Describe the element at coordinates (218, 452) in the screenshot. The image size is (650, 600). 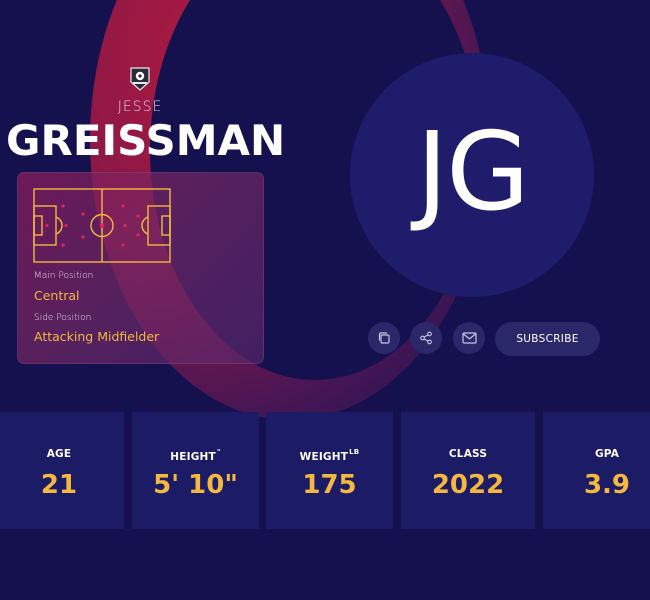
I see `stat-unit-height: "` at that location.